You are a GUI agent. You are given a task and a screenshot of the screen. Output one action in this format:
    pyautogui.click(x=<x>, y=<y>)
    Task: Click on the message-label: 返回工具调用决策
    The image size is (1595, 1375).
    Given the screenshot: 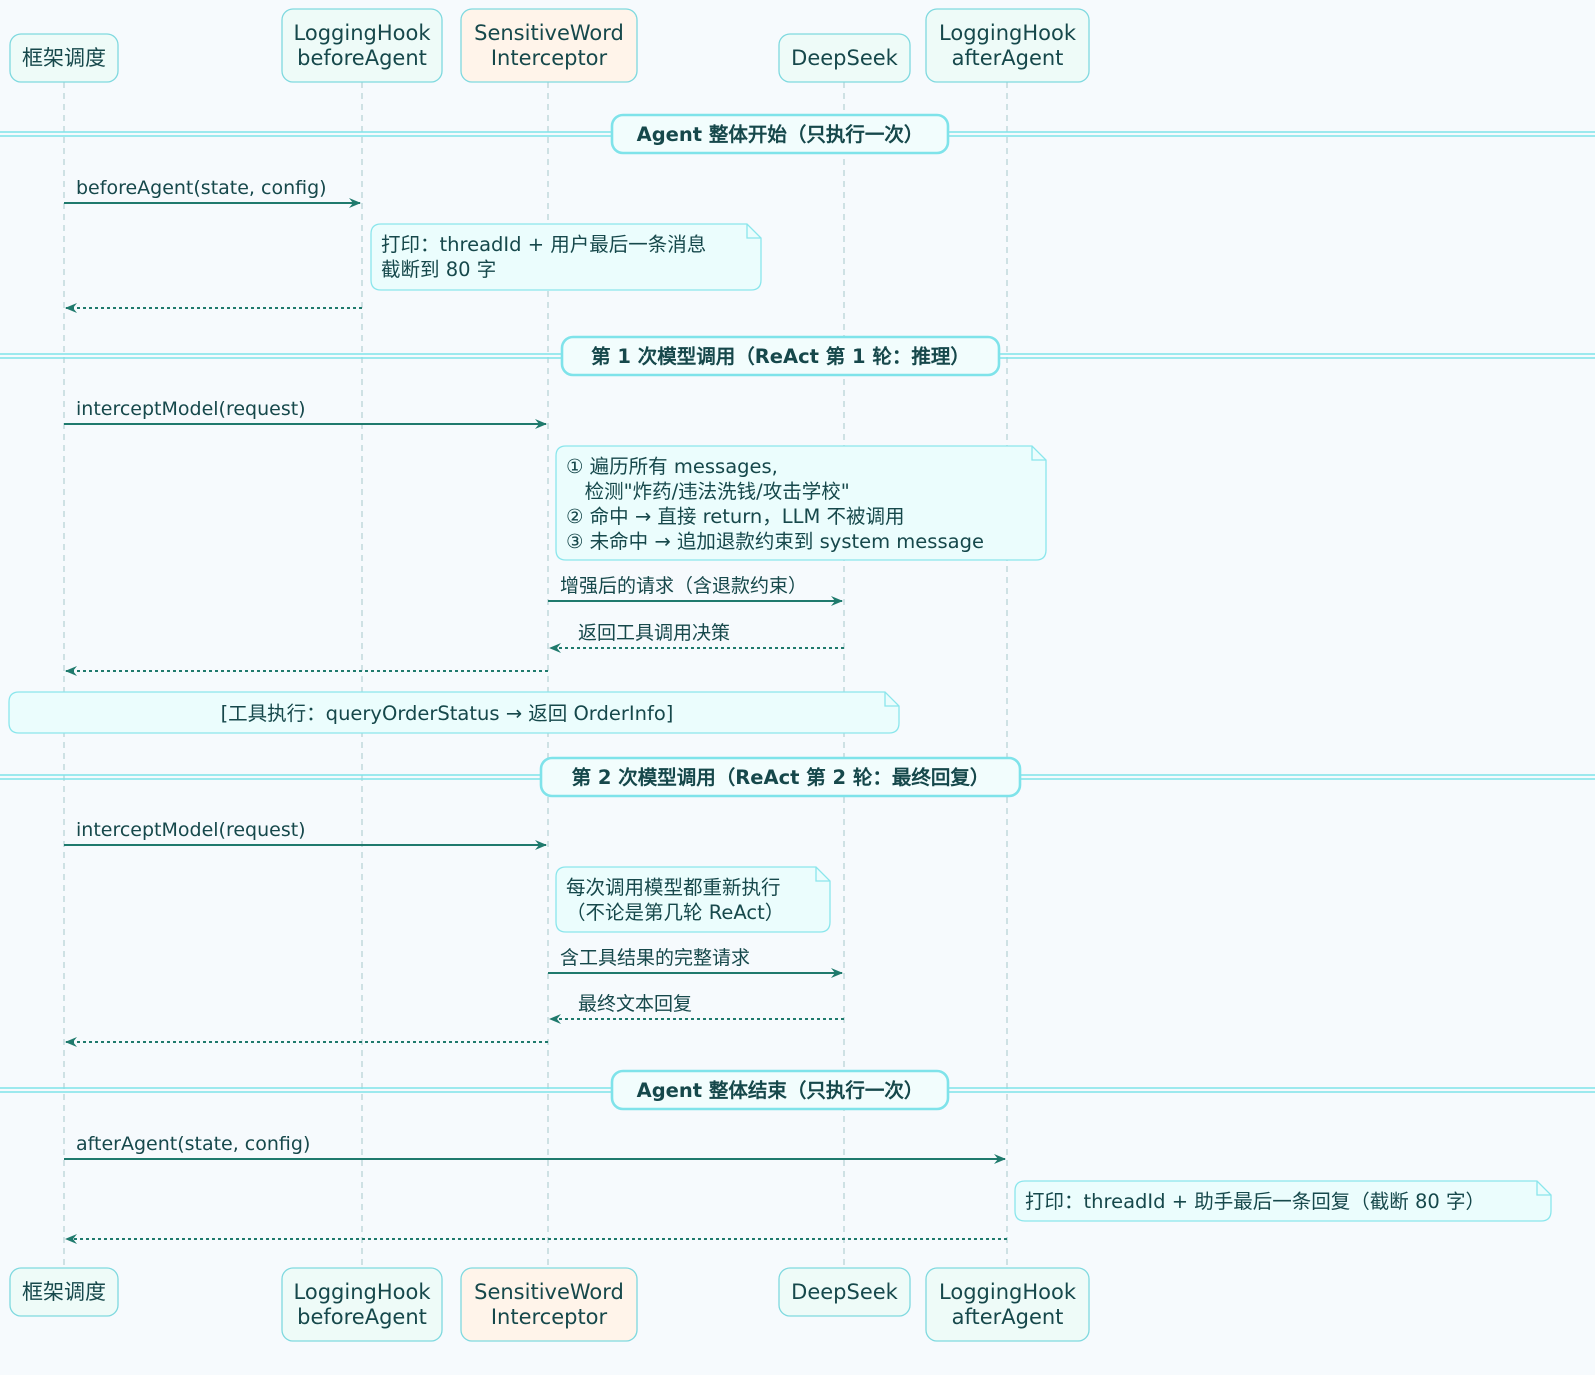 What is the action you would take?
    pyautogui.click(x=654, y=633)
    